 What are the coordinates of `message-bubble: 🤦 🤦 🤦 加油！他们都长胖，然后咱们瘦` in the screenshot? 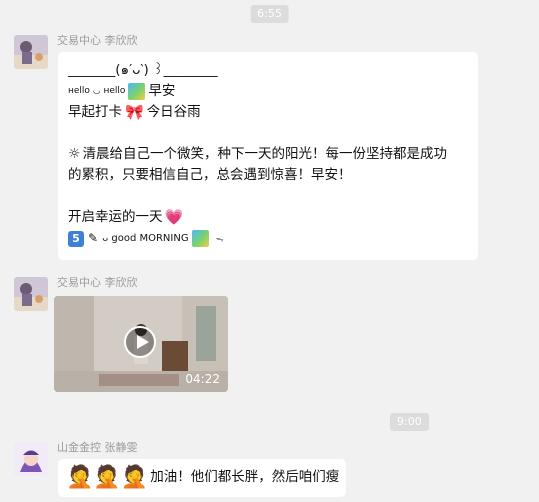 It's located at (202, 478).